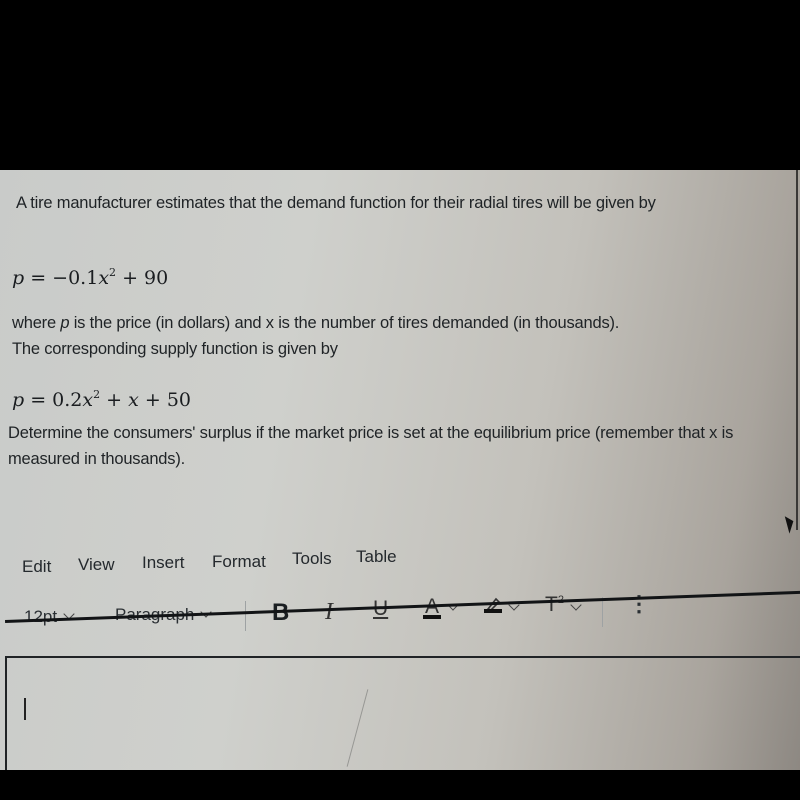  What do you see at coordinates (102, 399) in the screenshot?
I see `supply-function: p = 0.2x2 + x + 50` at bounding box center [102, 399].